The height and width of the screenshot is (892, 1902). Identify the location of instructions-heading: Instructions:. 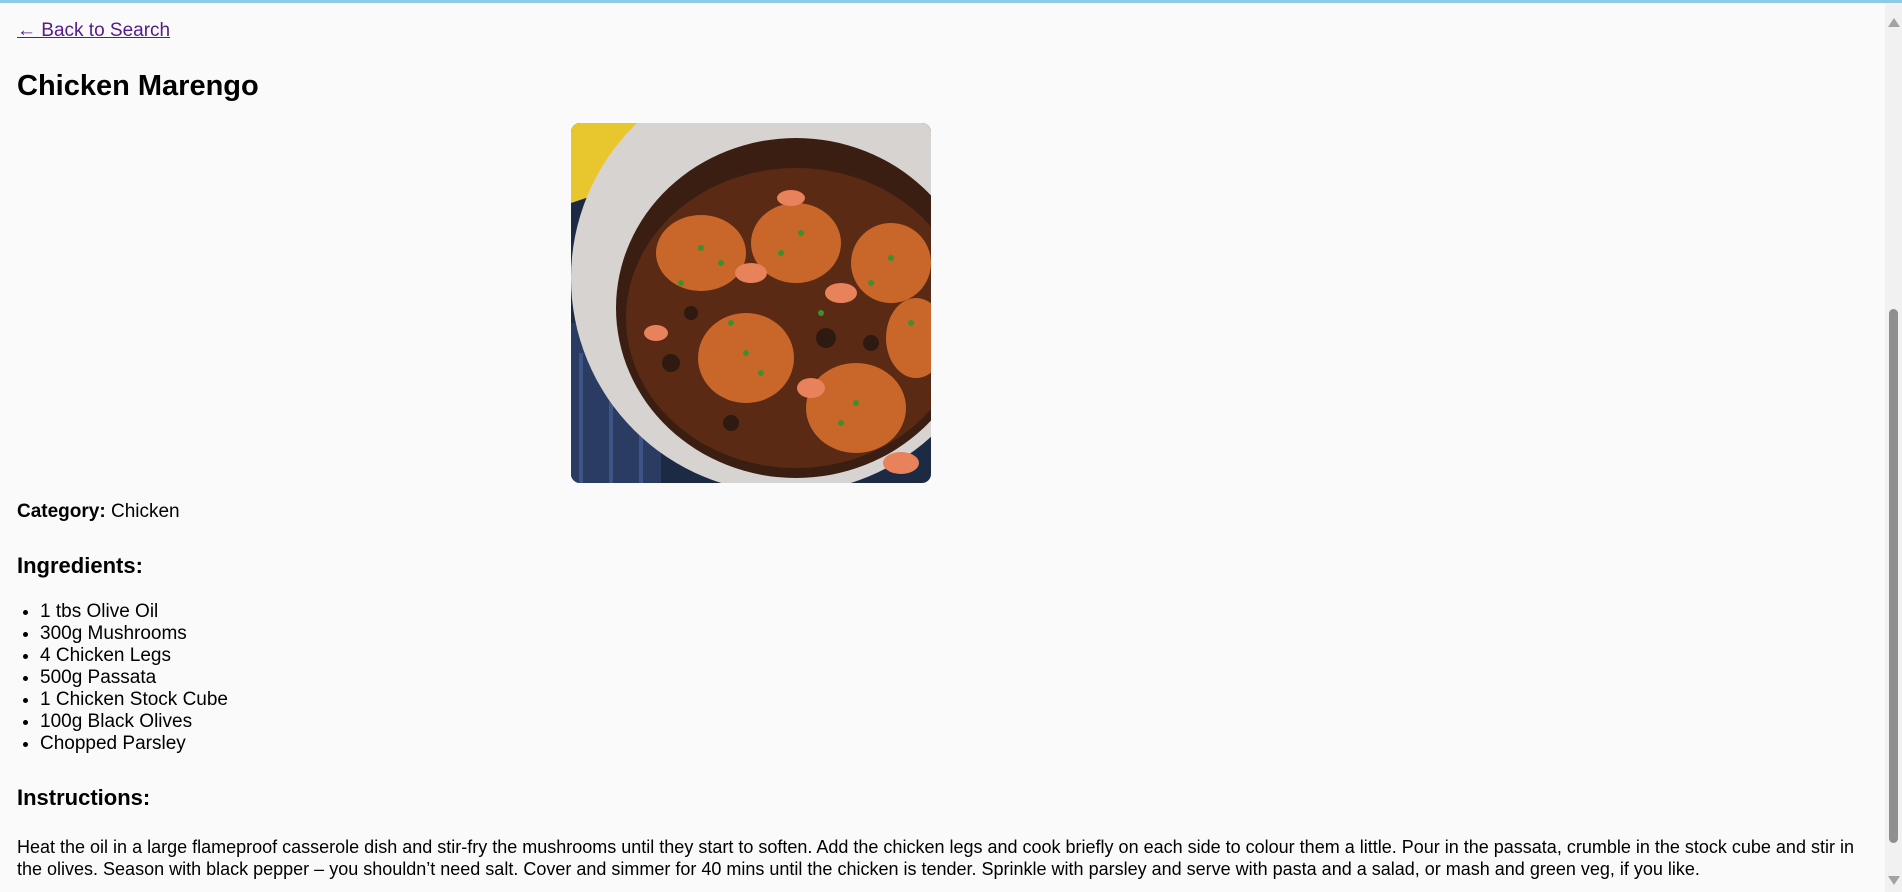
(84, 797).